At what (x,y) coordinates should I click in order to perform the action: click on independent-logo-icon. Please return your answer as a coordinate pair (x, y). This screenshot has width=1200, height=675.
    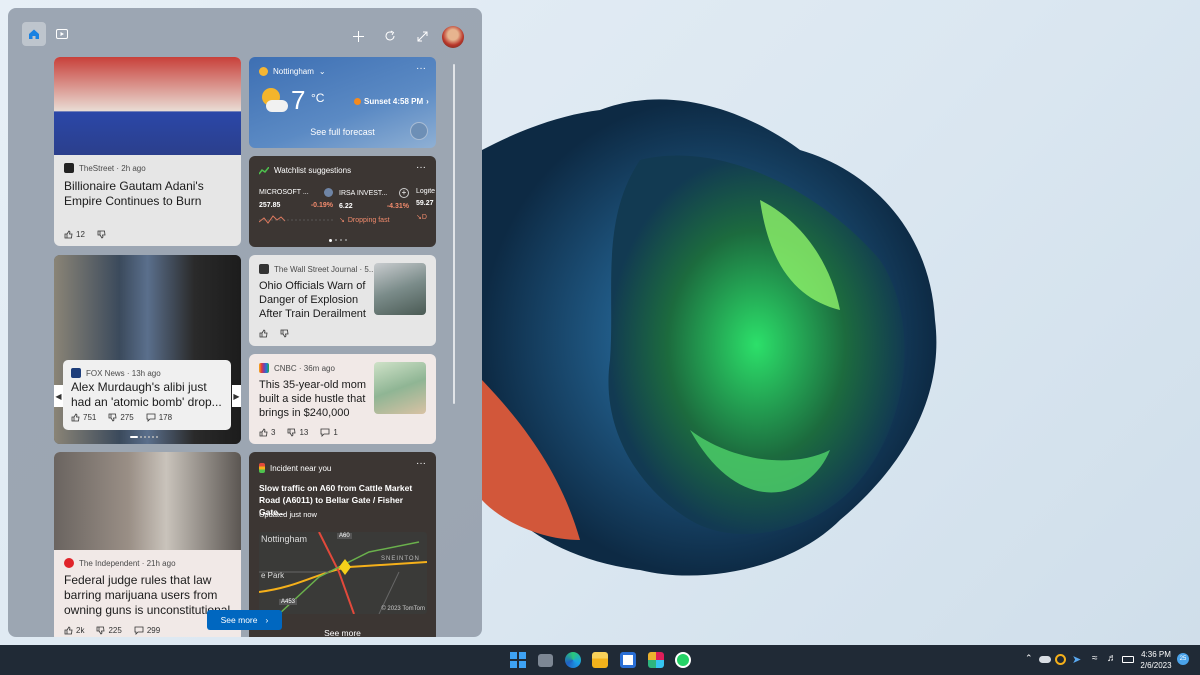
    Looking at the image, I should click on (69, 563).